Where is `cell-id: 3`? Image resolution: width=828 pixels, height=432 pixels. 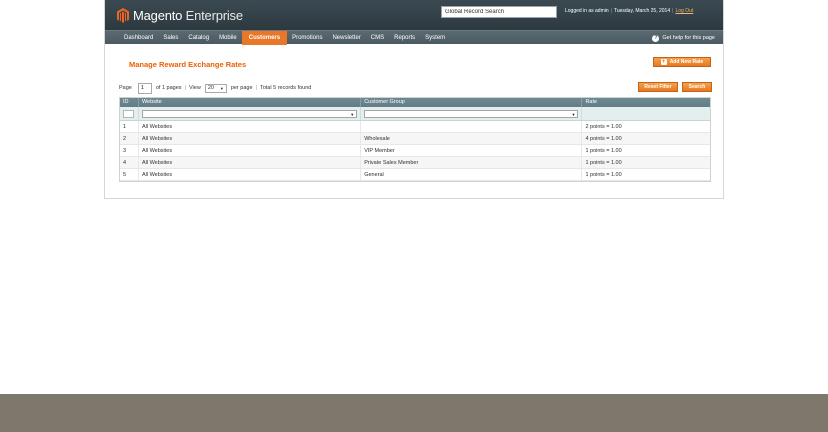
cell-id: 3 is located at coordinates (129, 150).